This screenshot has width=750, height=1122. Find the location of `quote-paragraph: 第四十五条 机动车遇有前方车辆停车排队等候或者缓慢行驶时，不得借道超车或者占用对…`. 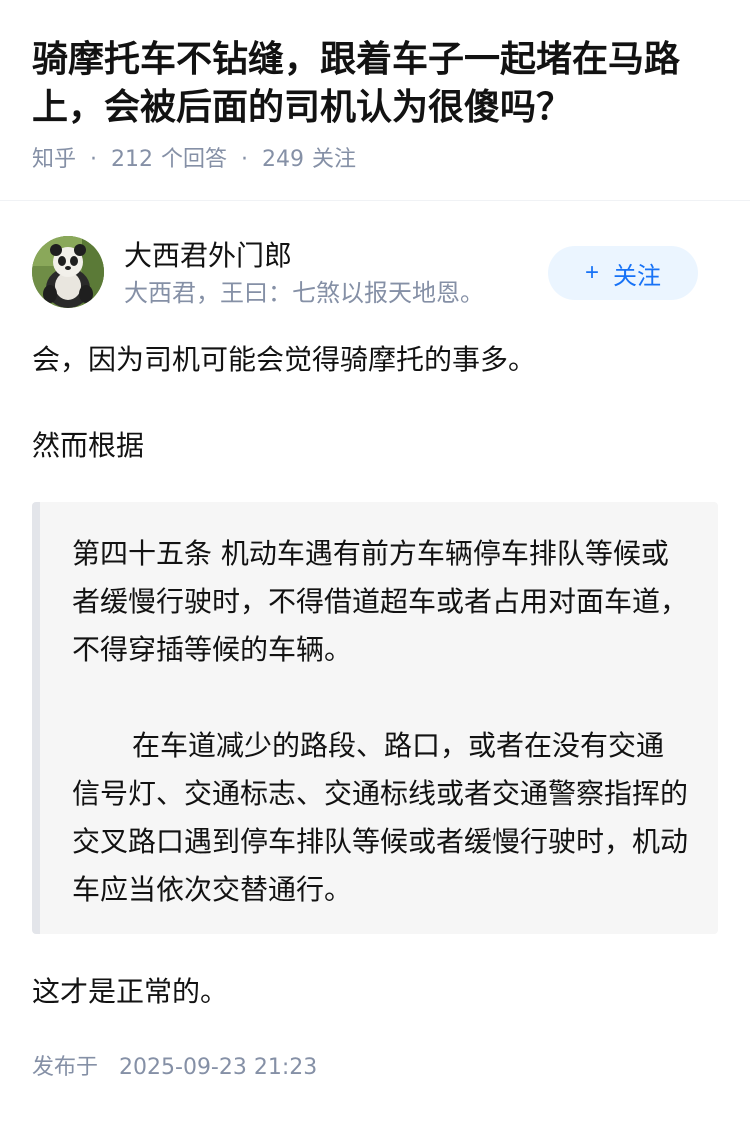

quote-paragraph: 第四十五条 机动车遇有前方车辆停车排队等候或者缓慢行驶时，不得借道超车或者占用对… is located at coordinates (380, 601).